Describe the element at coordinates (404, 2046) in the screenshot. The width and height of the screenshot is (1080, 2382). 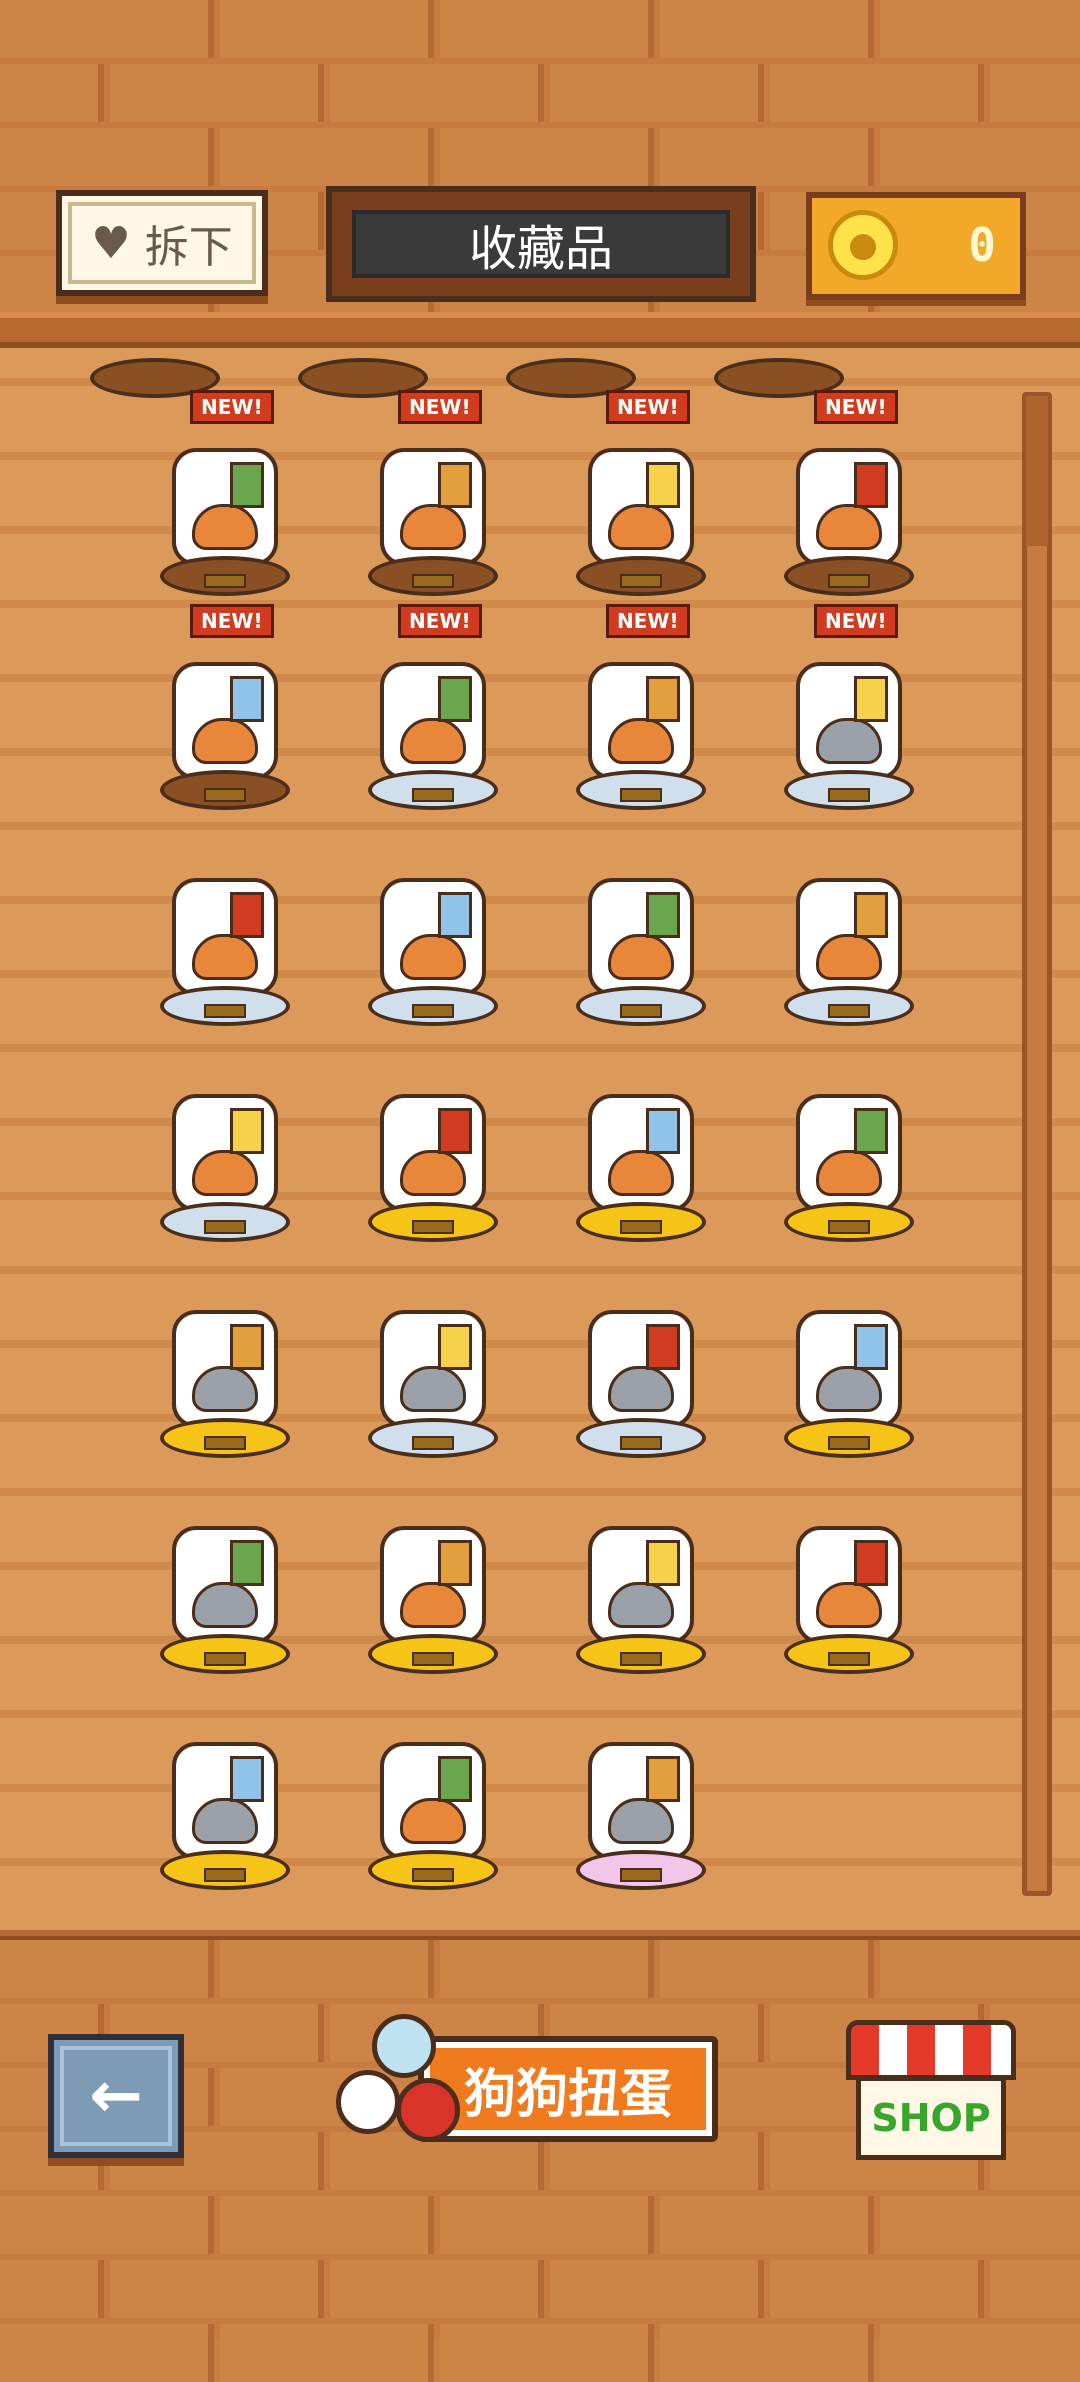
I see `capsule-icon-top` at that location.